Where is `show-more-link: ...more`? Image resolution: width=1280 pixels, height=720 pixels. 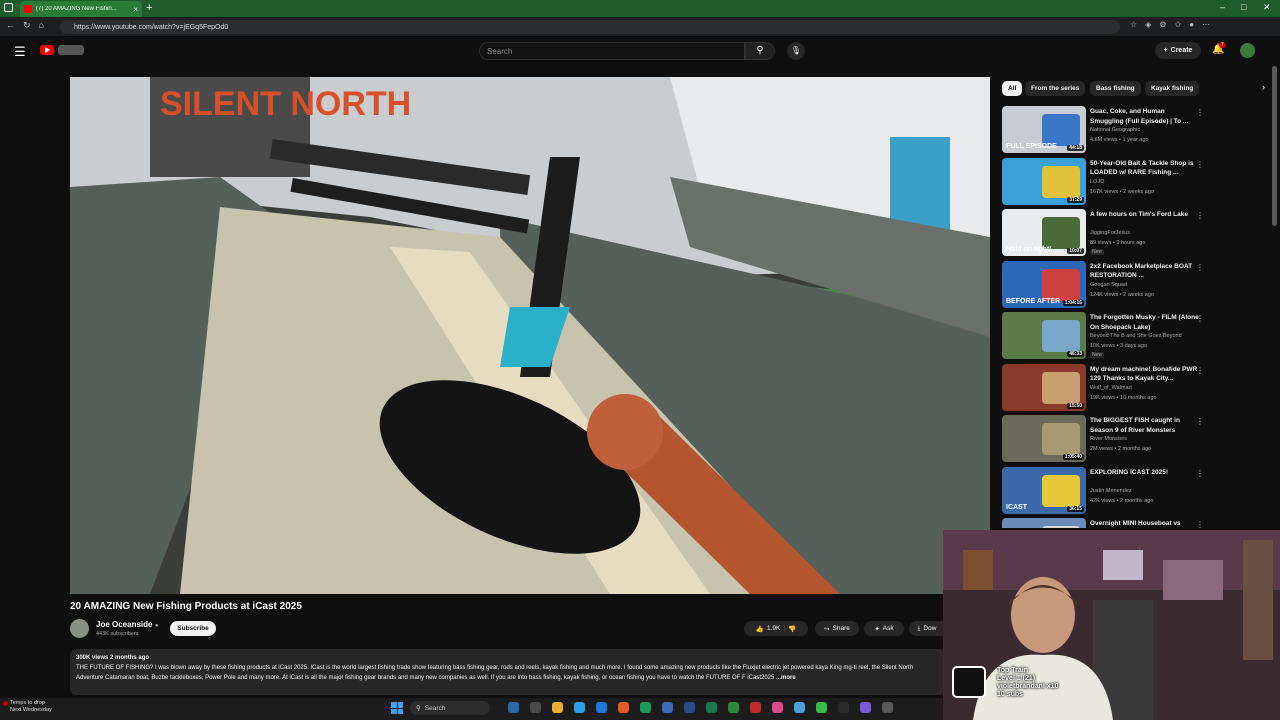 show-more-link: ...more is located at coordinates (786, 678).